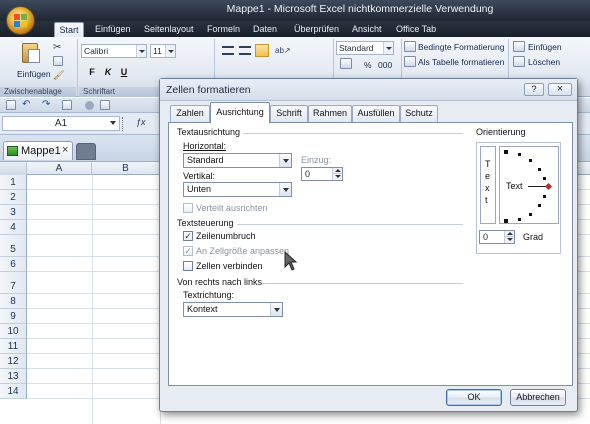 The height and width of the screenshot is (424, 590). What do you see at coordinates (46, 104) in the screenshot?
I see `redo-icon: ↷` at bounding box center [46, 104].